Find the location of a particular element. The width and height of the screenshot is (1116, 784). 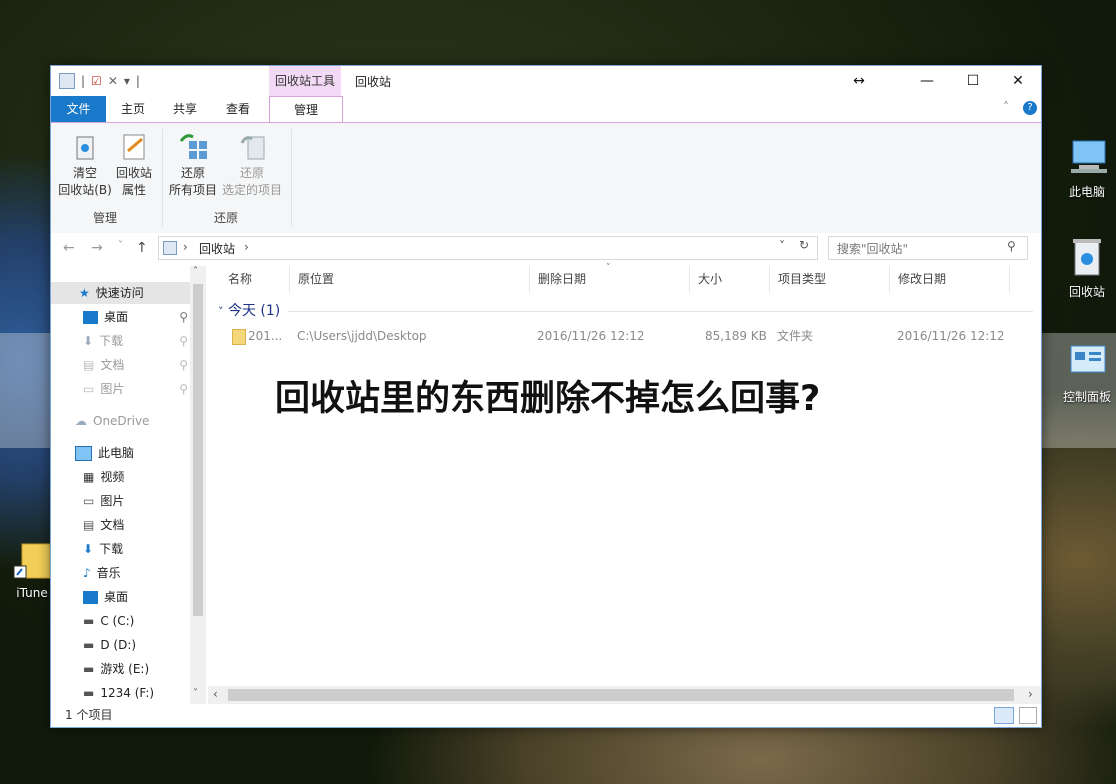

nav-label: C (C:) is located at coordinates (117, 621).